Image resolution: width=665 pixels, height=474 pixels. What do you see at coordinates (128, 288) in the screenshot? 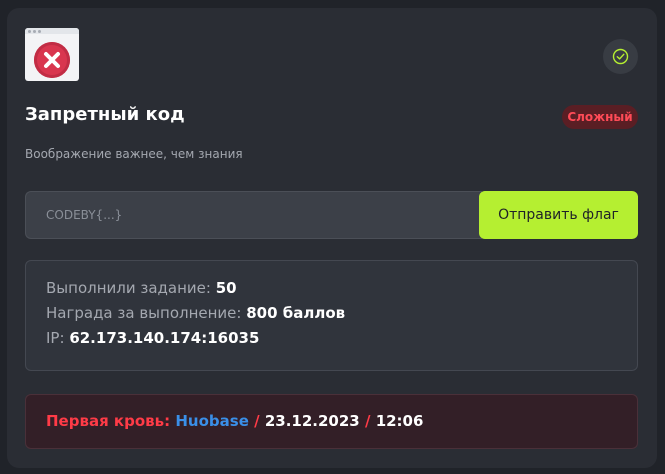
I see `solved-count-label: Выполнили задание:` at bounding box center [128, 288].